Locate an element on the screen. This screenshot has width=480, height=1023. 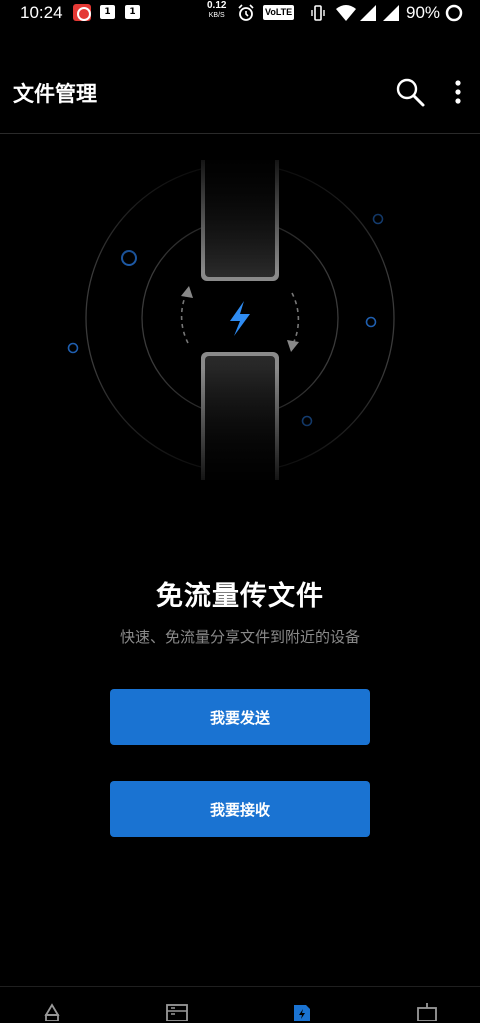
receive-button: 我要接收 is located at coordinates (240, 809).